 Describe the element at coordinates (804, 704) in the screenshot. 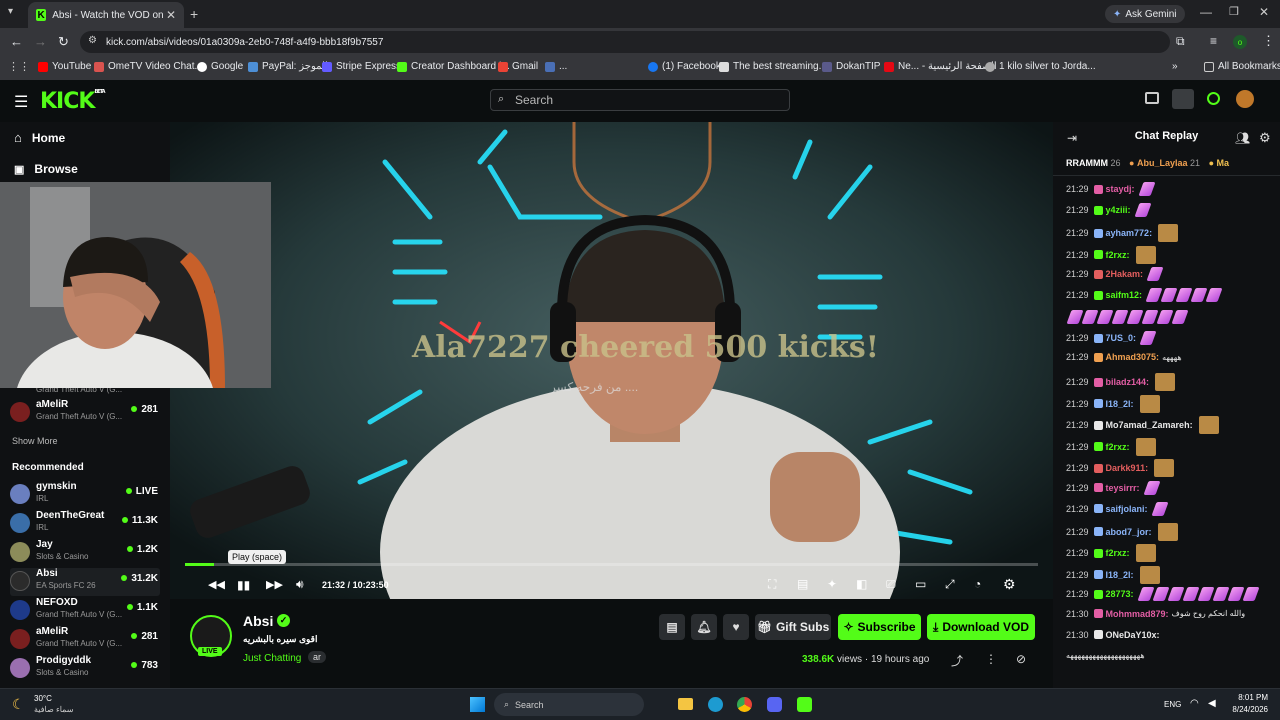

I see `kick-app-icon` at that location.